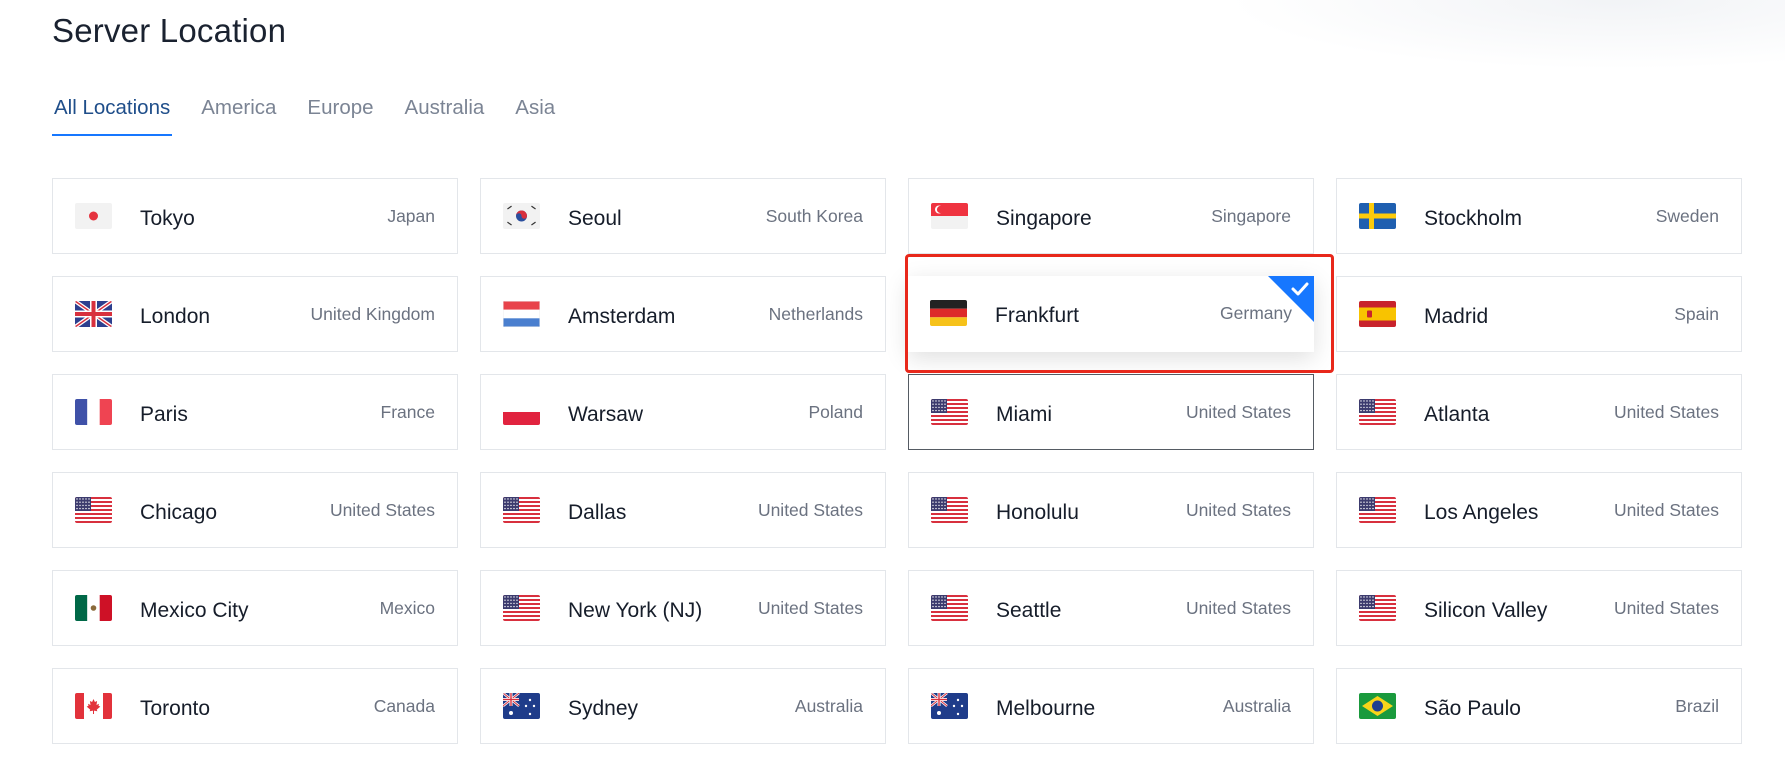 The image size is (1785, 774). I want to click on sg-flag-icon, so click(949, 216).